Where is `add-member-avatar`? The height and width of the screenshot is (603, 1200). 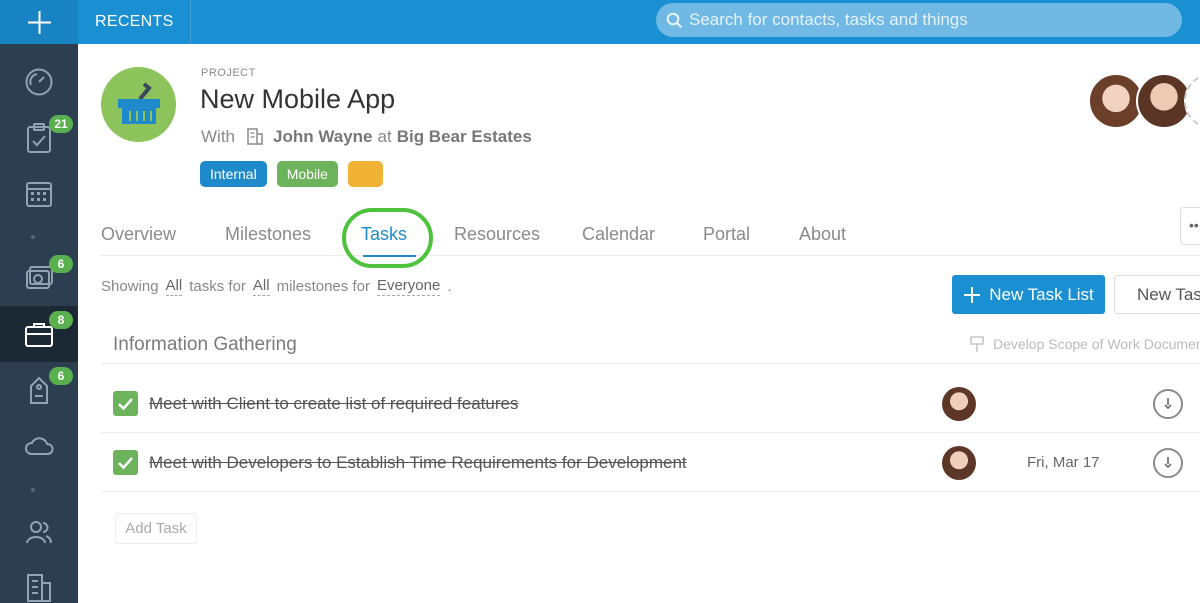 add-member-avatar is located at coordinates (1192, 101).